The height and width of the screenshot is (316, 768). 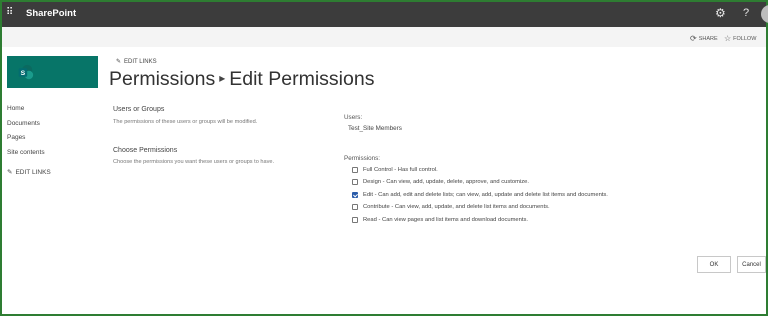 What do you see at coordinates (714, 264) in the screenshot?
I see `ok-button: OK` at bounding box center [714, 264].